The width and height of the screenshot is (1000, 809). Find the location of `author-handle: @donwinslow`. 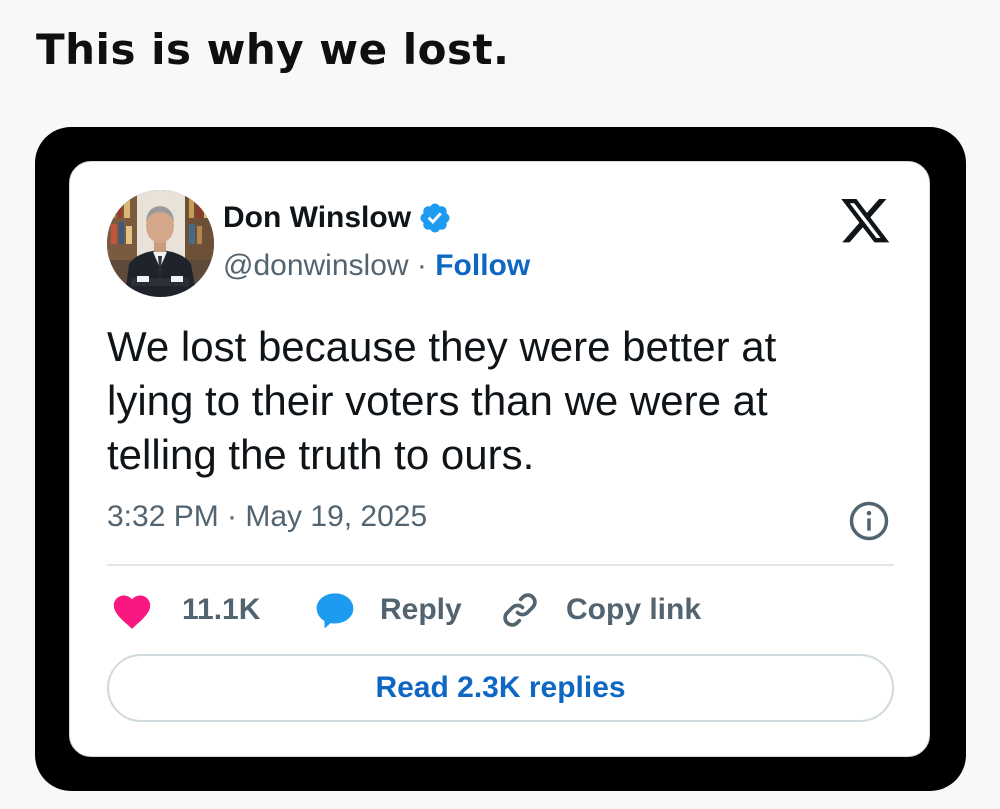

author-handle: @donwinslow is located at coordinates (316, 265).